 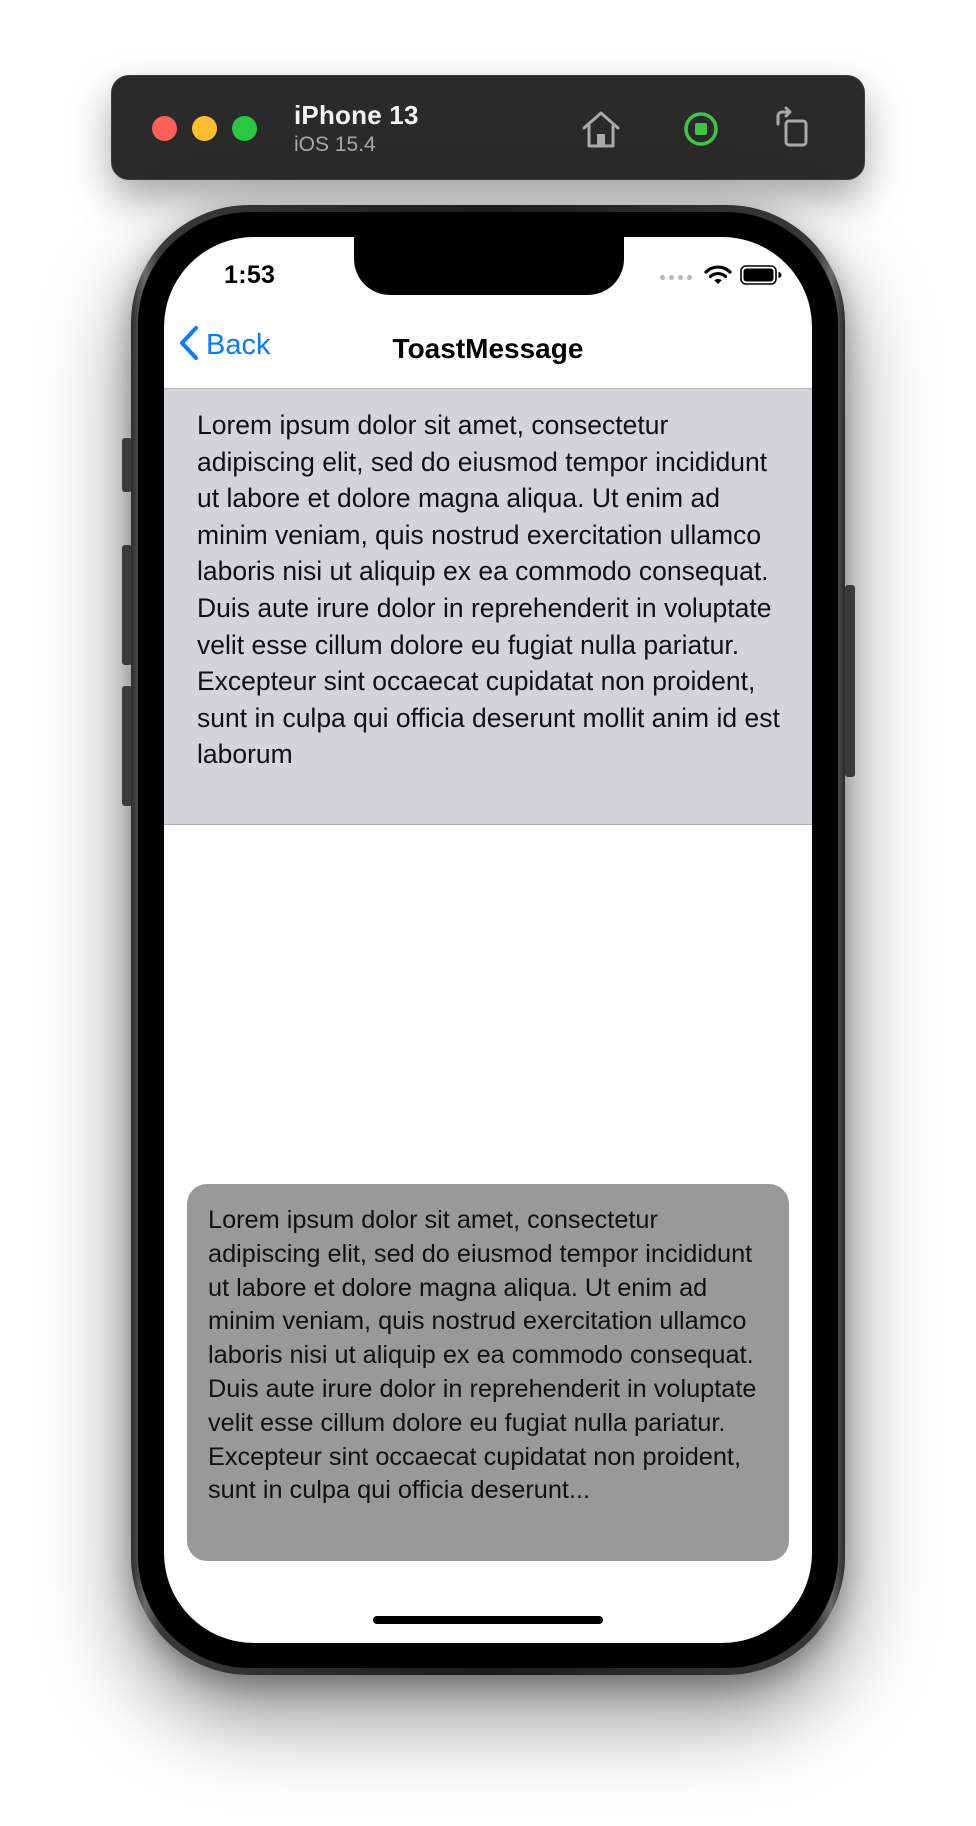 I want to click on battery-icon, so click(x=761, y=277).